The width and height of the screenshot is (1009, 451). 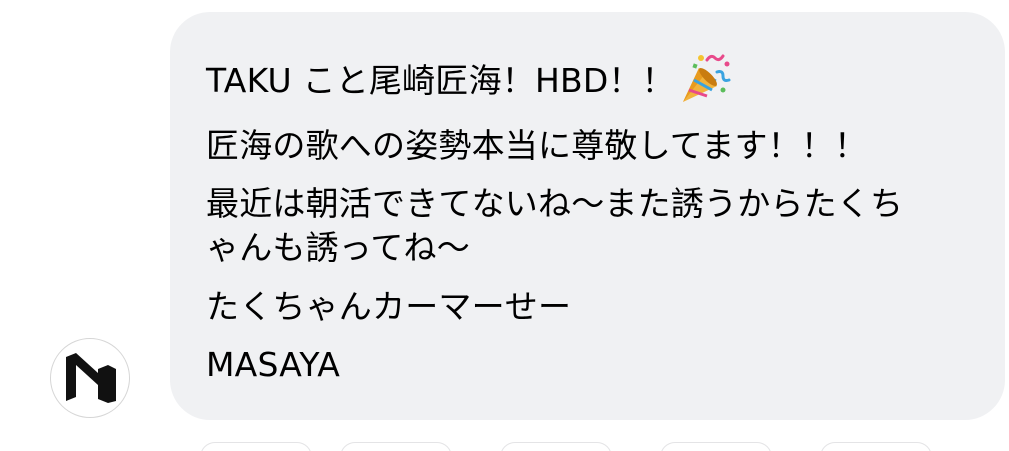 What do you see at coordinates (555, 203) in the screenshot?
I see `message-line-3: 最近は朝活できてないね～また誘うからたくち` at bounding box center [555, 203].